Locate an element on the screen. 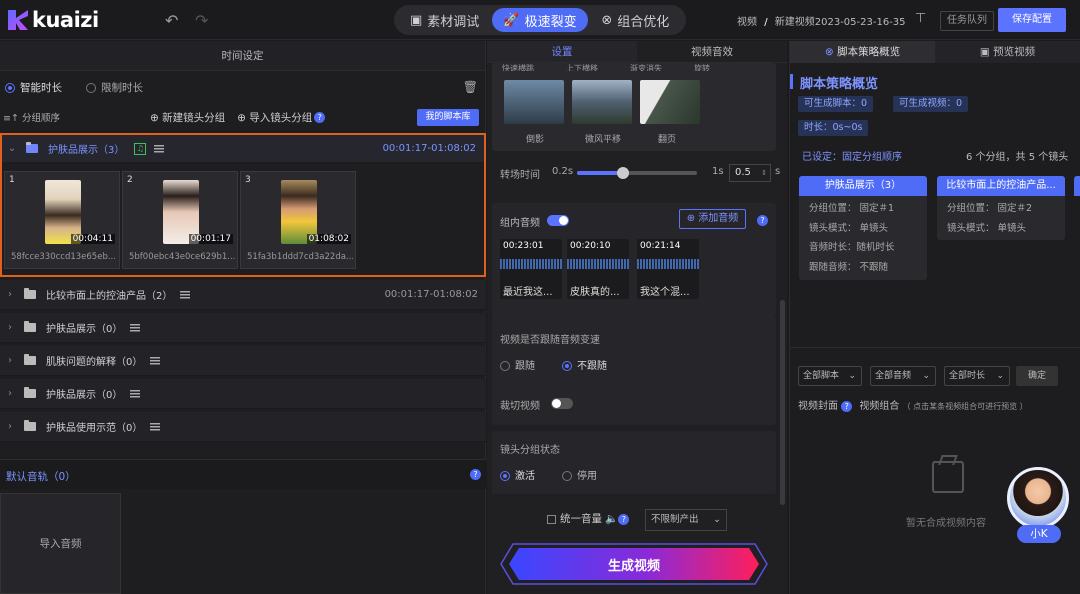  transition-label: 快速横跳 is located at coordinates (534, 67).